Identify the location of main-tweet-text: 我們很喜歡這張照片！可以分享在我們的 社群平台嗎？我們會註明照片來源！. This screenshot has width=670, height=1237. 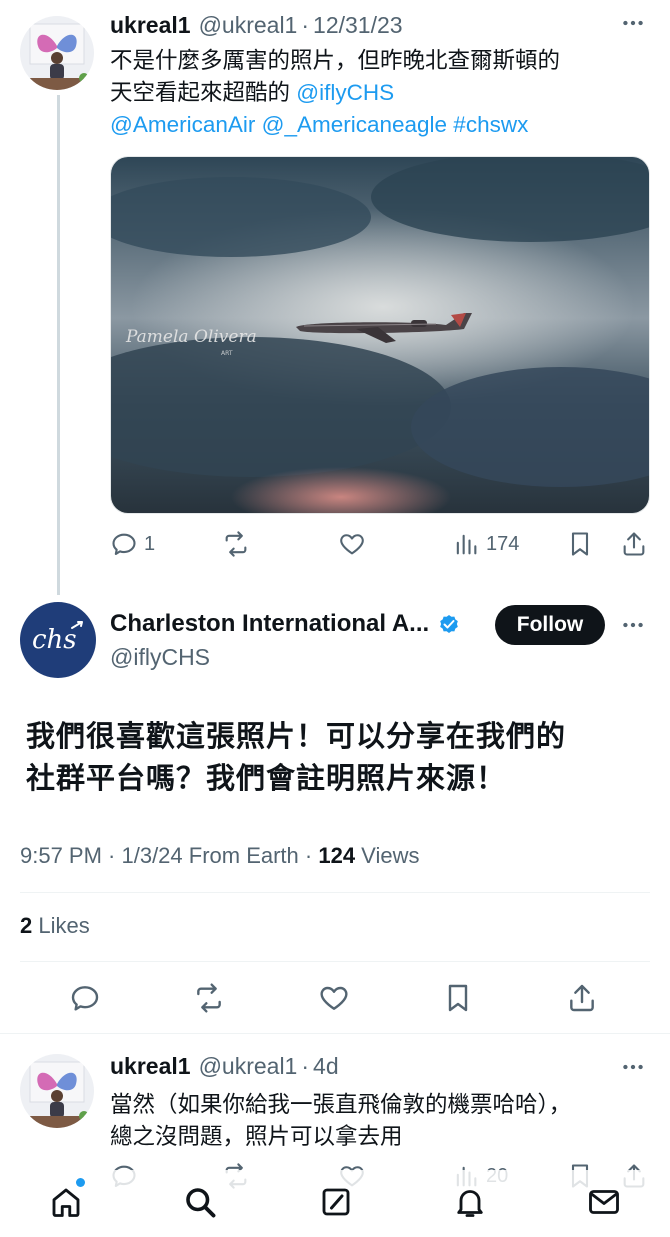
(336, 758).